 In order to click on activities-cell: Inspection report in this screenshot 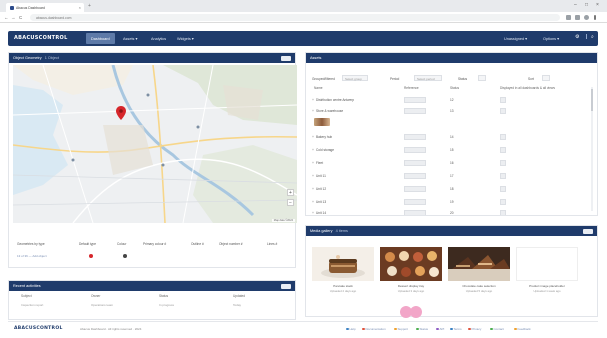, I will do `click(32, 305)`.